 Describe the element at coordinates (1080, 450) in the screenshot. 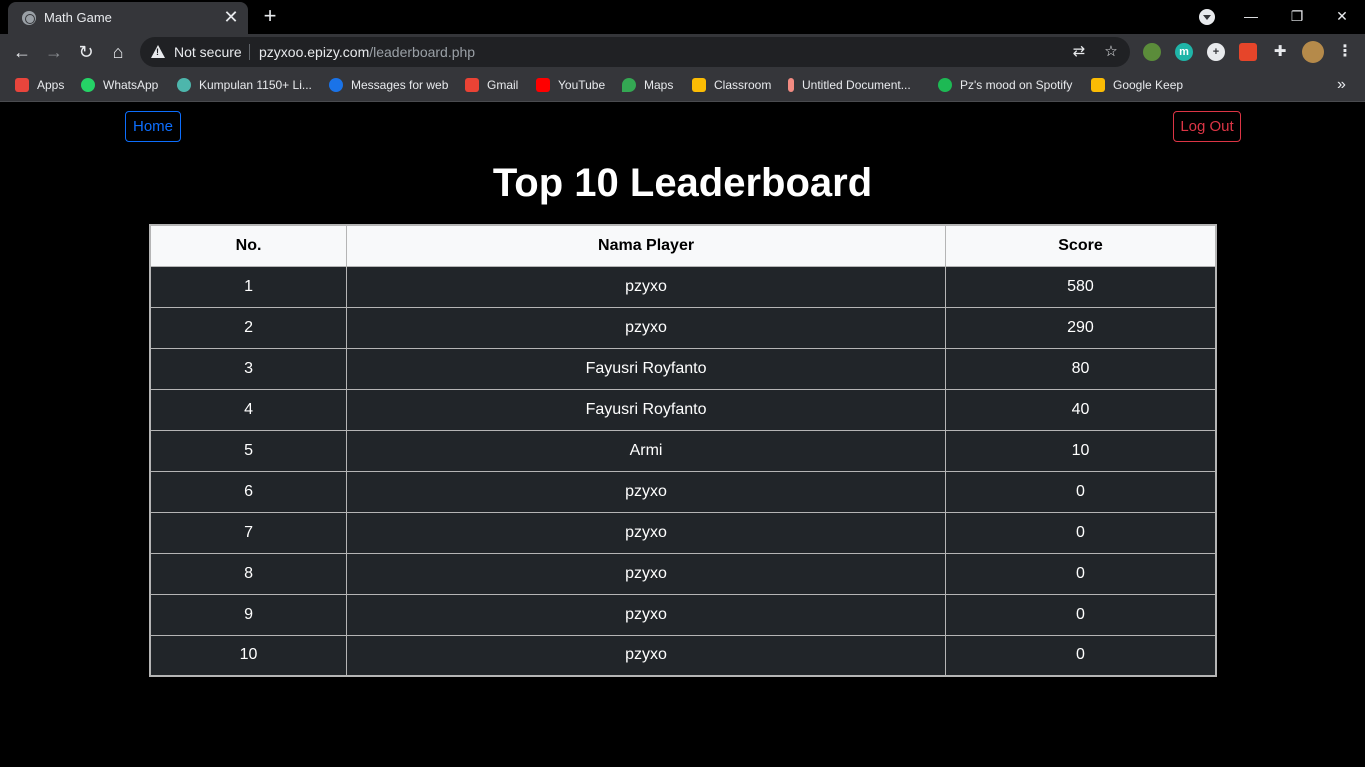

I see `score-cell: 10` at that location.